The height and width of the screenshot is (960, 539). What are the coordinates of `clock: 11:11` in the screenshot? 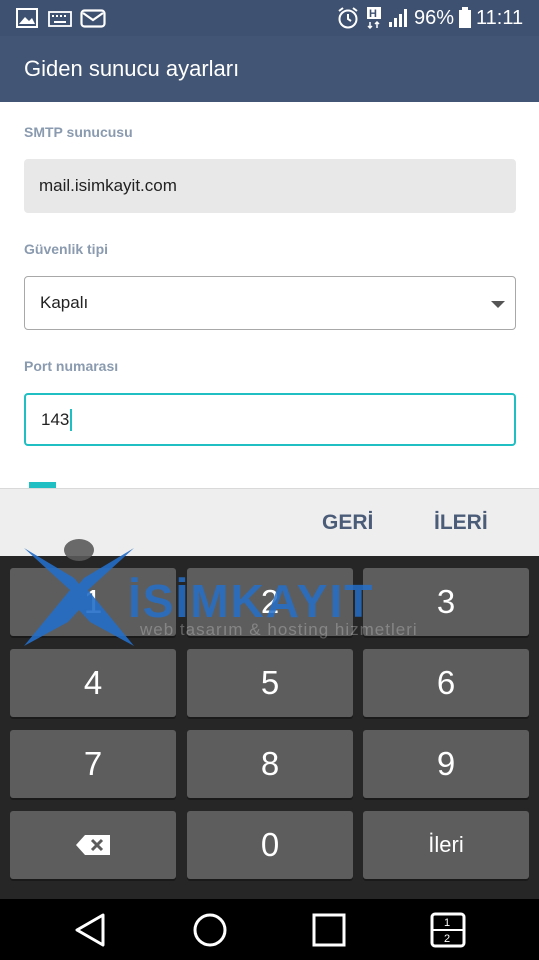 It's located at (500, 18).